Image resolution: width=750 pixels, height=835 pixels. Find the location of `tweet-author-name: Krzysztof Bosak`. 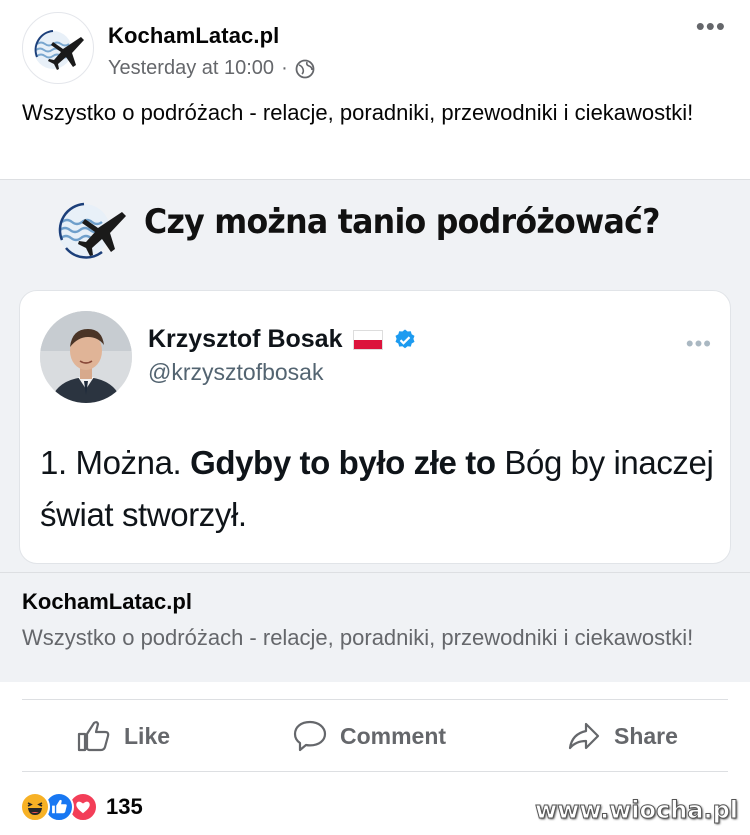

tweet-author-name: Krzysztof Bosak is located at coordinates (282, 339).